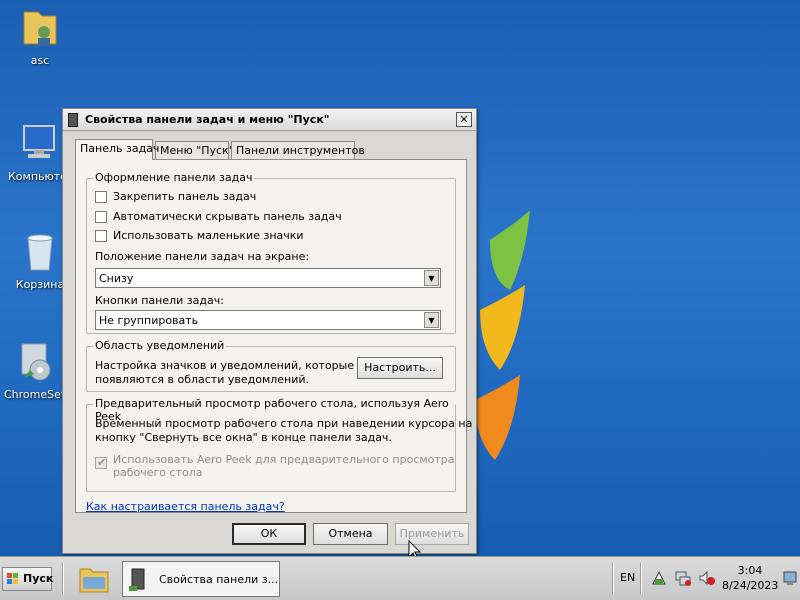  Describe the element at coordinates (298, 150) in the screenshot. I see `tab-toolbars: Панели инструментов` at that location.